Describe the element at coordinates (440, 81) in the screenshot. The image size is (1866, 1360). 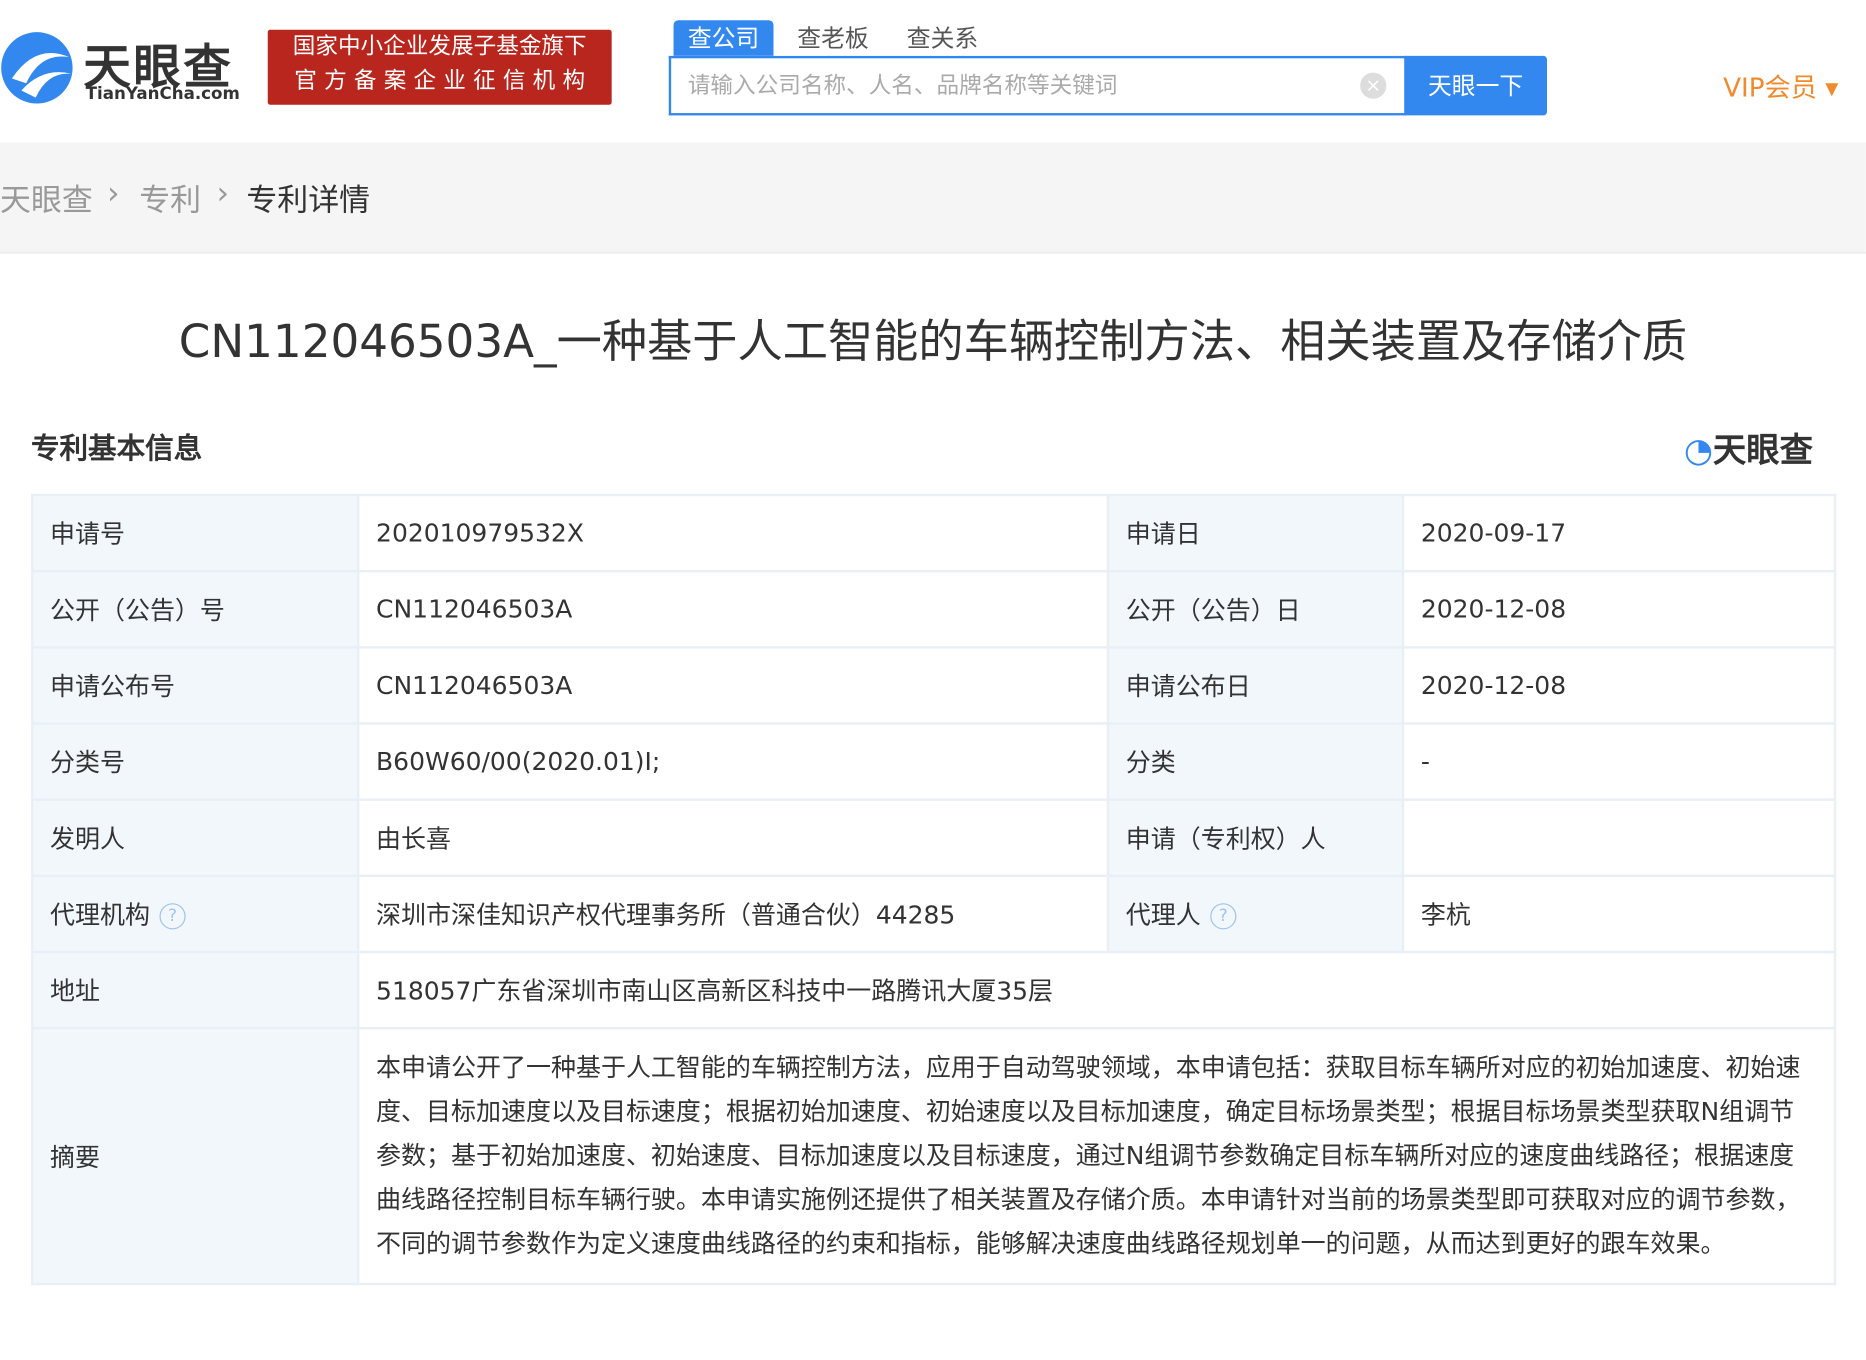
I see `badge-line-2: 官 方 备 案 企 业 征 信 机 构` at that location.